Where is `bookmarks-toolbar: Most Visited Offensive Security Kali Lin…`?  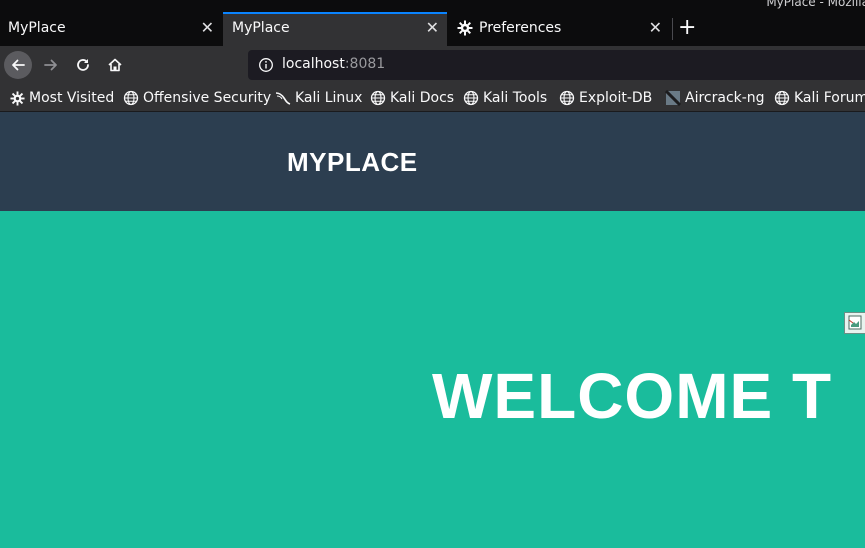
bookmarks-toolbar: Most Visited Offensive Security Kali Lin… is located at coordinates (432, 98).